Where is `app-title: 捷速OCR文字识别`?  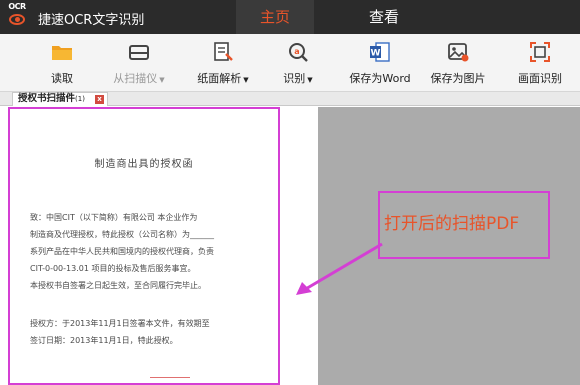
app-title: 捷速OCR文字识别 is located at coordinates (91, 20).